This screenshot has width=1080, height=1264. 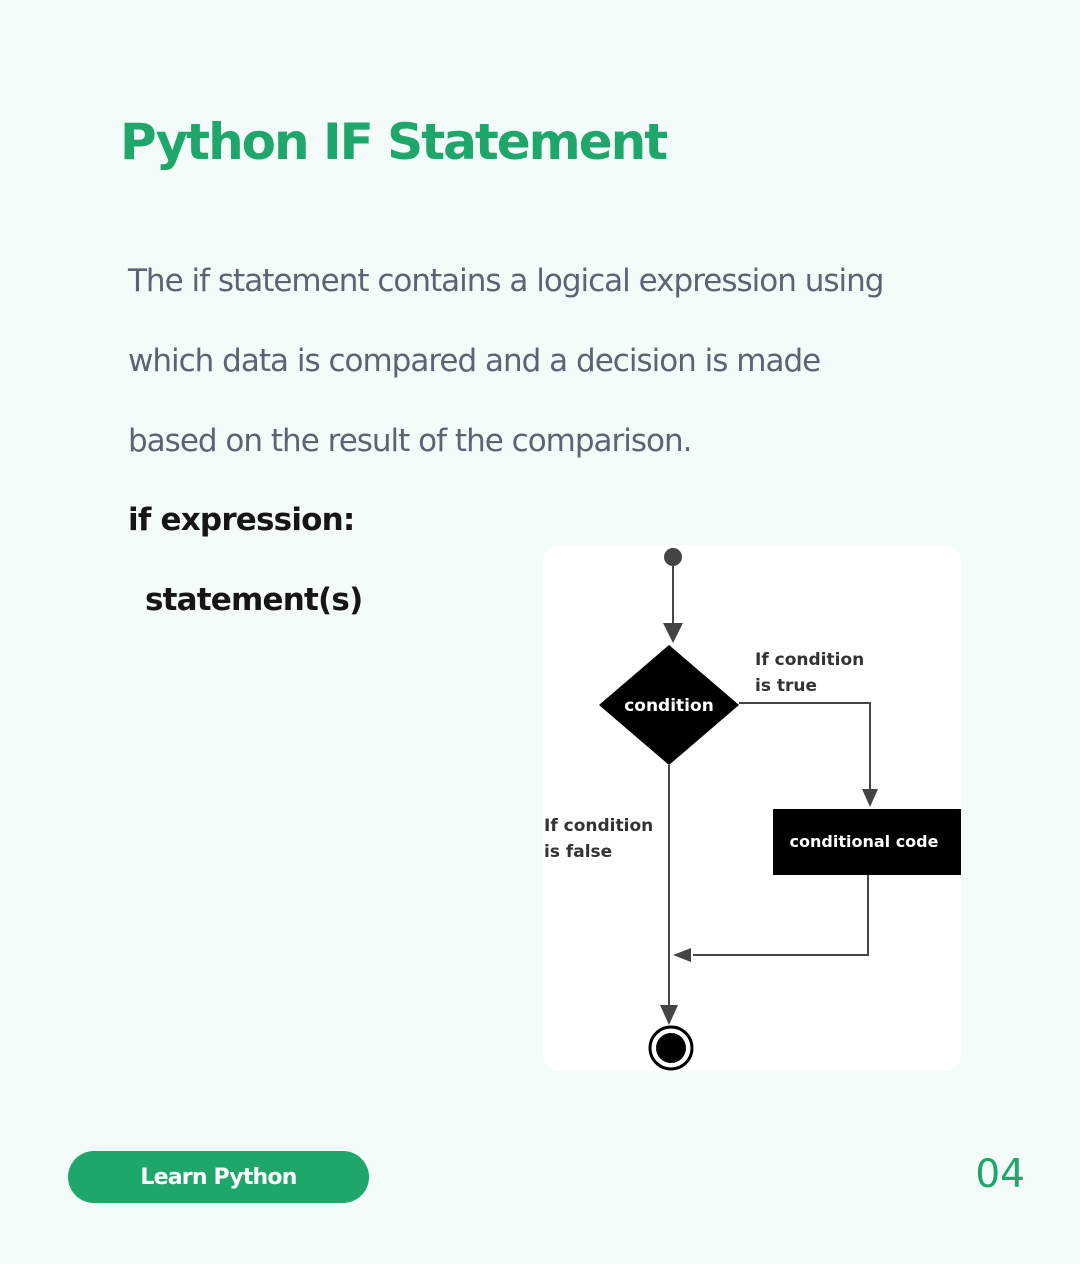 What do you see at coordinates (1000, 1174) in the screenshot?
I see `page-number: 04` at bounding box center [1000, 1174].